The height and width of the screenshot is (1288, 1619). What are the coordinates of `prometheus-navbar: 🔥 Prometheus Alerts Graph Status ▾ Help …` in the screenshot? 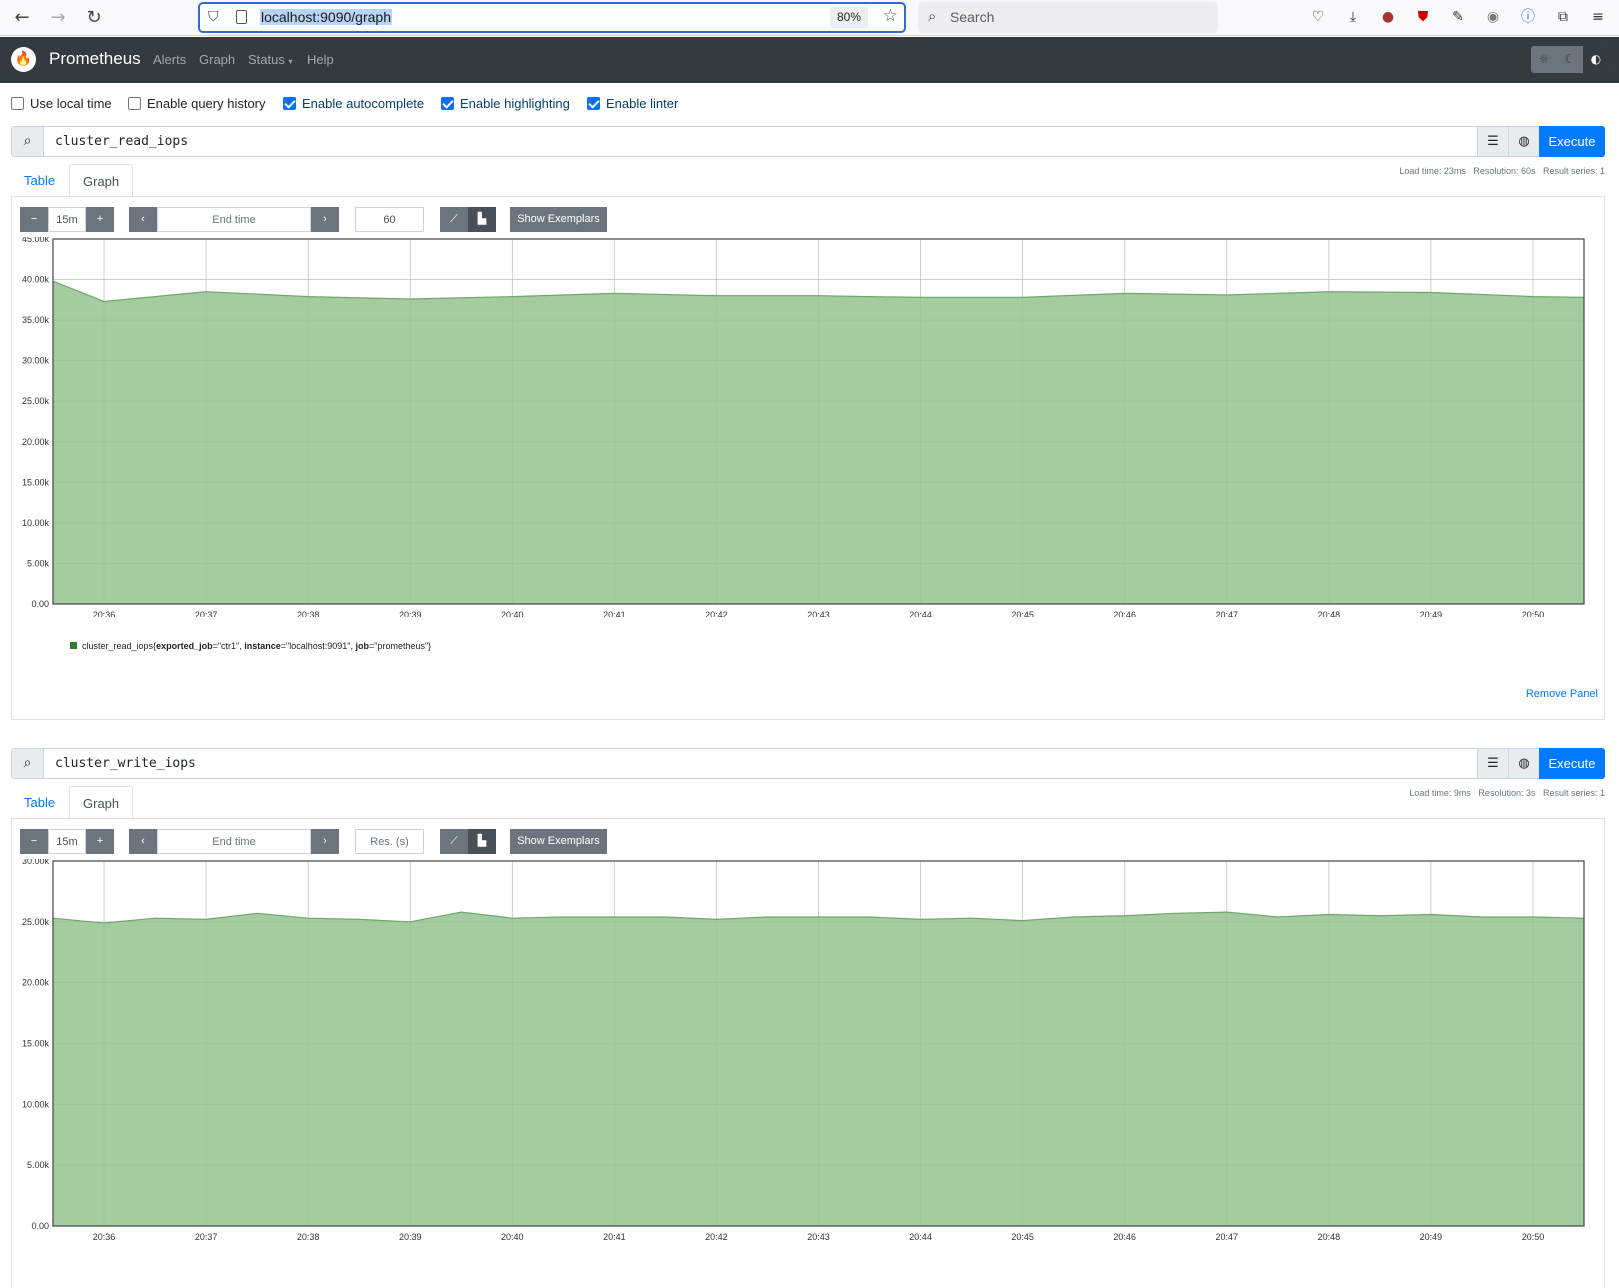 It's located at (809, 60).